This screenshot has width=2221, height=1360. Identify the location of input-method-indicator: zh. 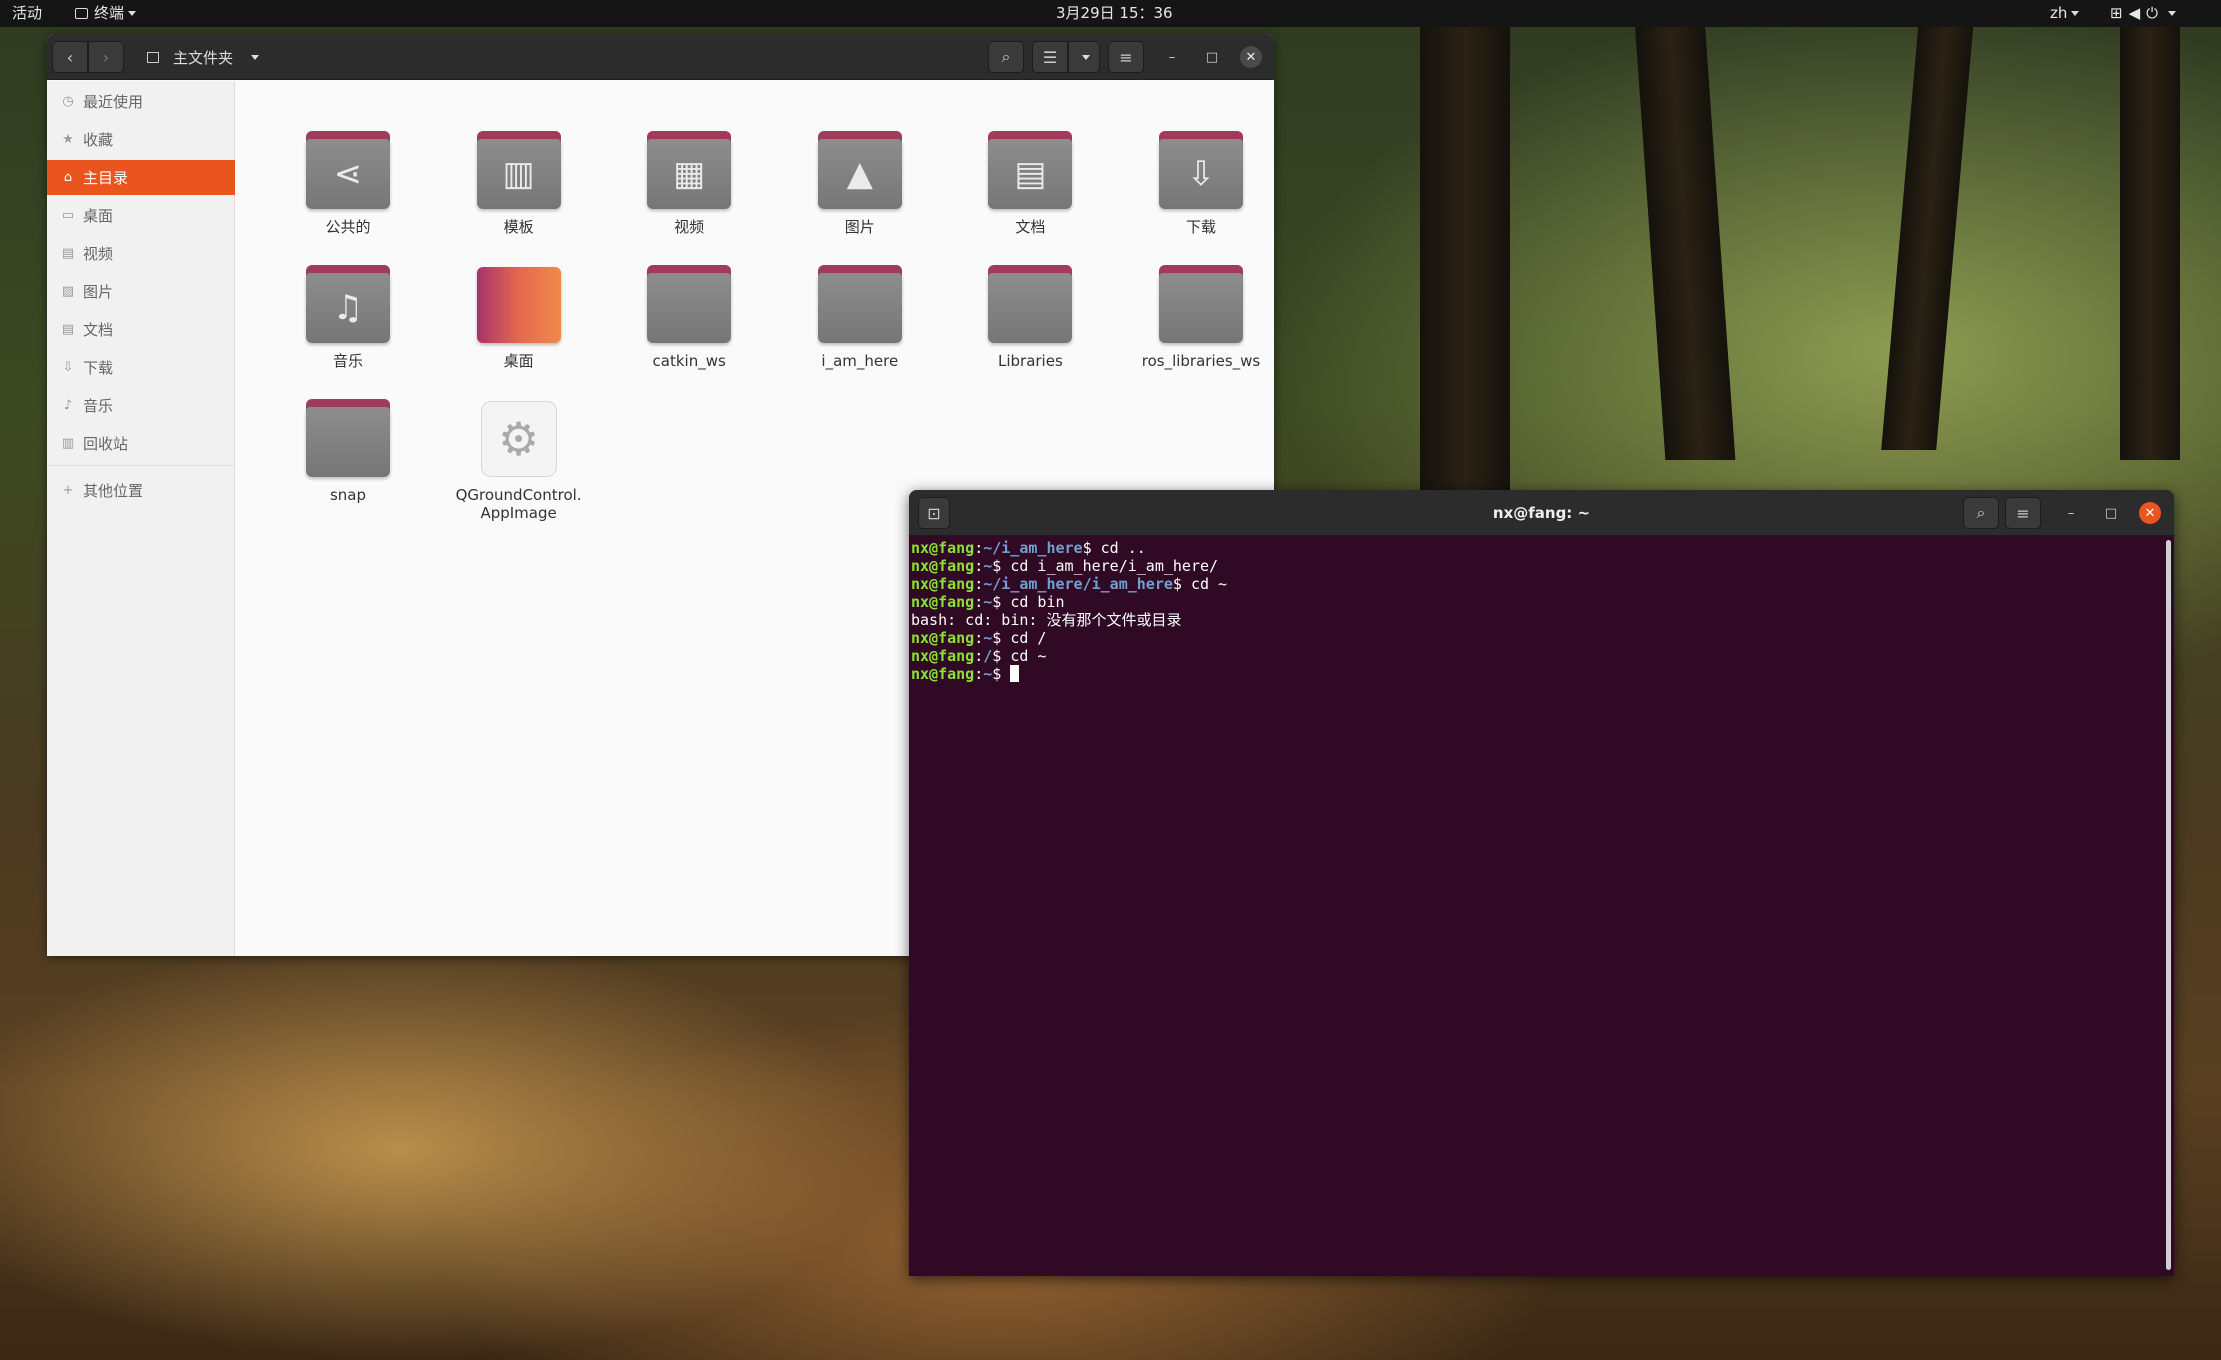
(2065, 13).